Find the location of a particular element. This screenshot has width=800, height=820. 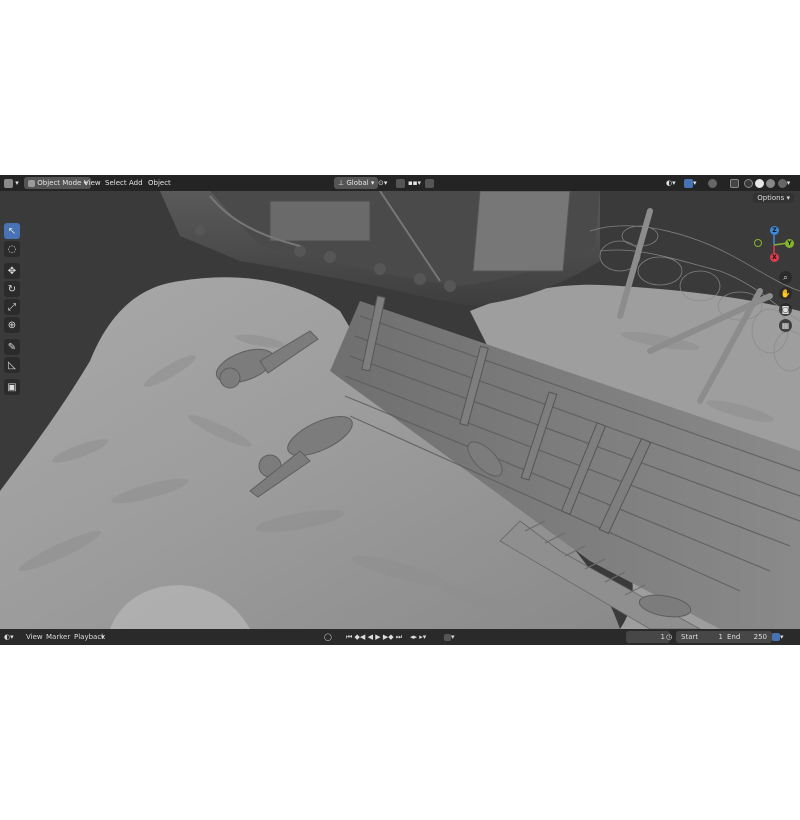

mode-label: Object Mode is located at coordinates (59, 183).